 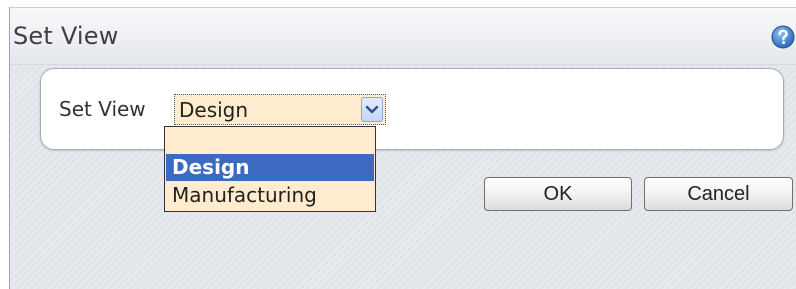 What do you see at coordinates (4, 144) in the screenshot?
I see `left-edge` at bounding box center [4, 144].